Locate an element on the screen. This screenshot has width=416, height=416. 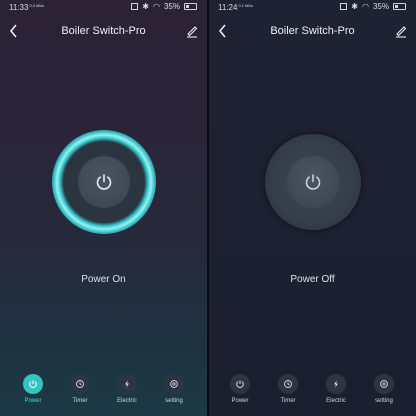
power-status-text: Power Off is located at coordinates (312, 279).